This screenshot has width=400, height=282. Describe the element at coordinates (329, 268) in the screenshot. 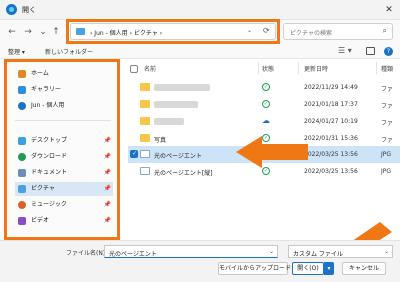

I see `open-options-chevron-icon: ▾` at that location.